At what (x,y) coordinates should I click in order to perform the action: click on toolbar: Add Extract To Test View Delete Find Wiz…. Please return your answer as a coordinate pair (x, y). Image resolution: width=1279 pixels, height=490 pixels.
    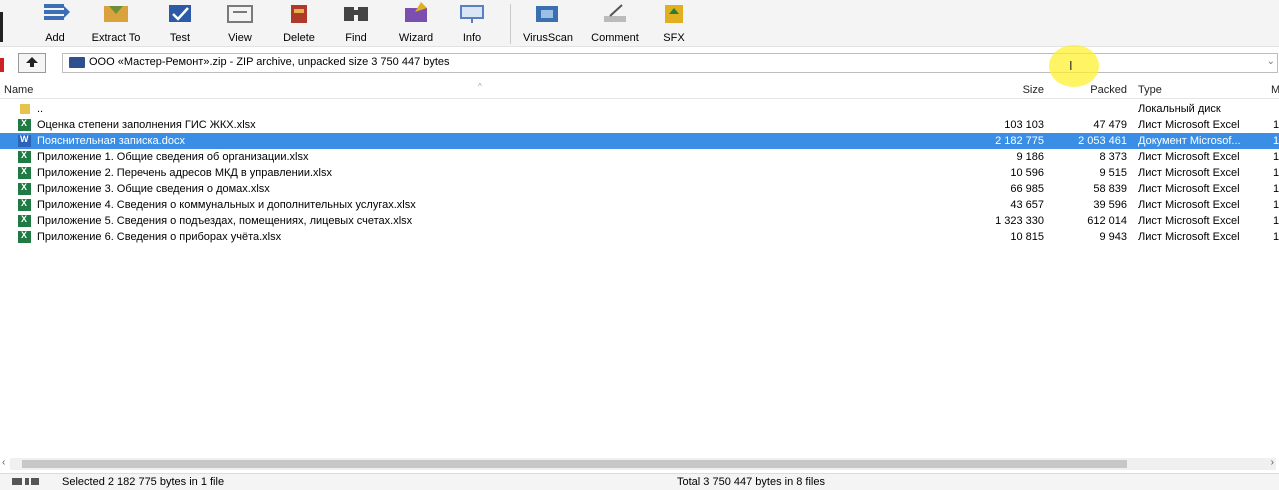
    Looking at the image, I should click on (639, 23).